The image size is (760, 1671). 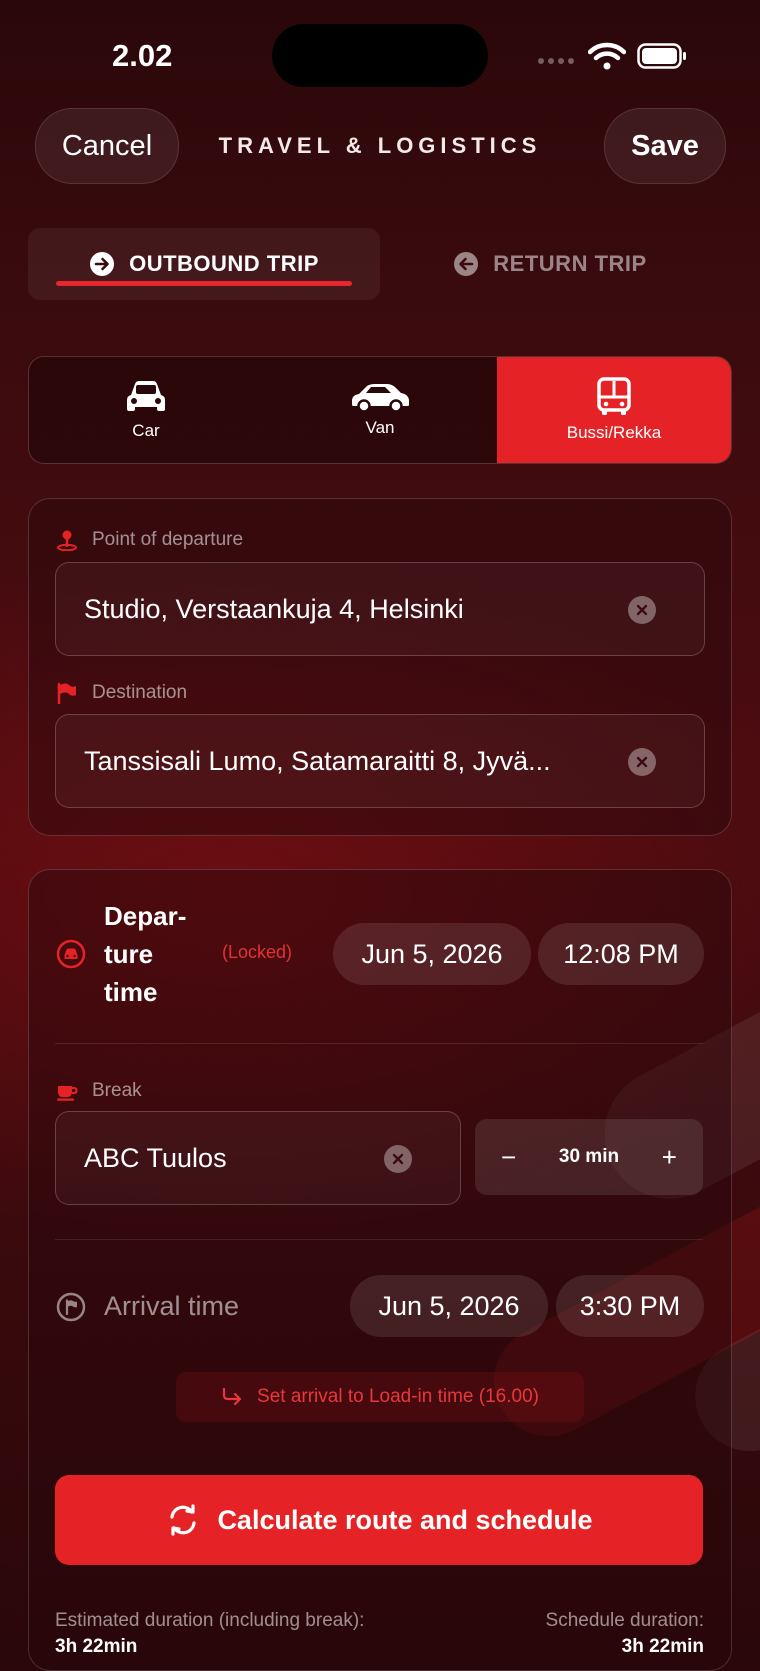 I want to click on bus-icon, so click(x=614, y=396).